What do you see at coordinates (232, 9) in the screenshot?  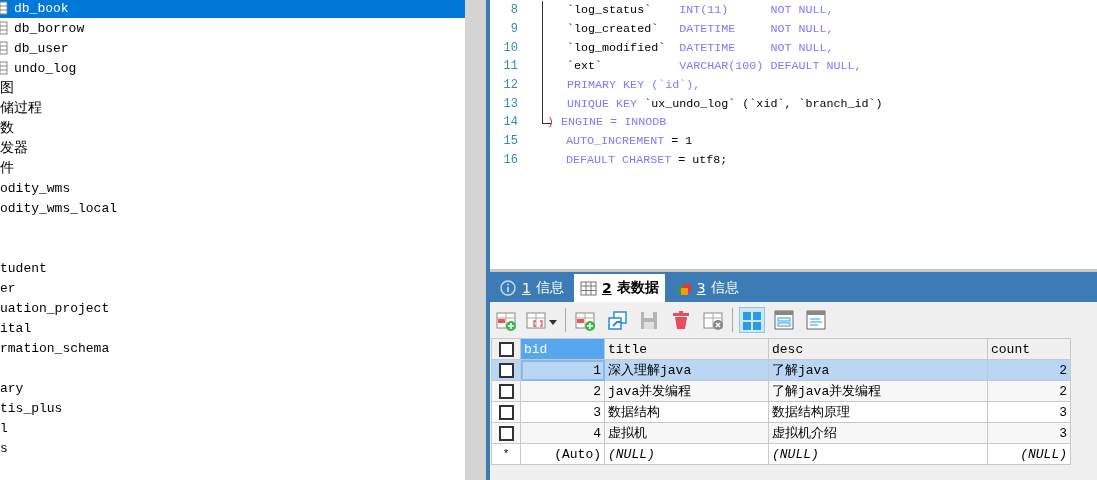 I see `tree-item: db_book` at bounding box center [232, 9].